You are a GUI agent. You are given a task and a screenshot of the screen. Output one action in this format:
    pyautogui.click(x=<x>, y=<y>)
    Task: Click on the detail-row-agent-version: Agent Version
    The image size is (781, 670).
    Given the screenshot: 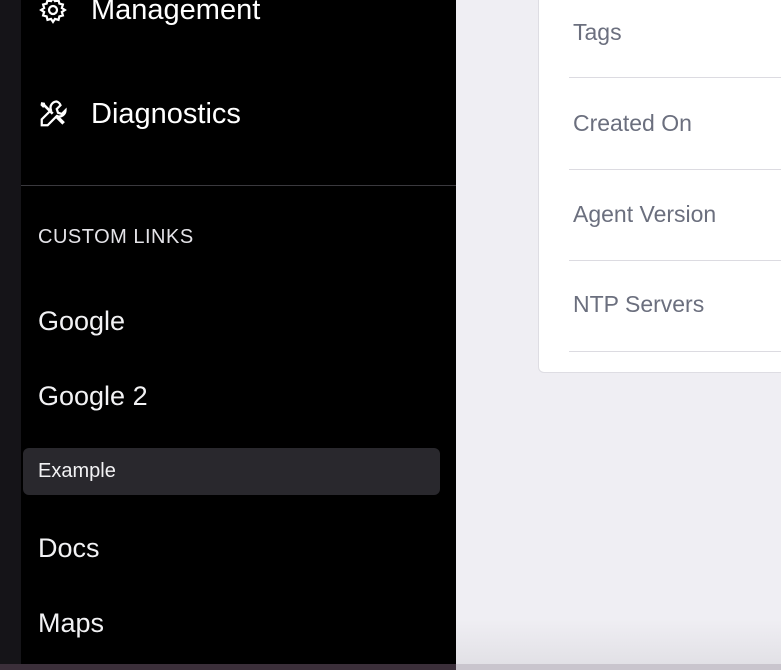 What is the action you would take?
    pyautogui.click(x=675, y=215)
    